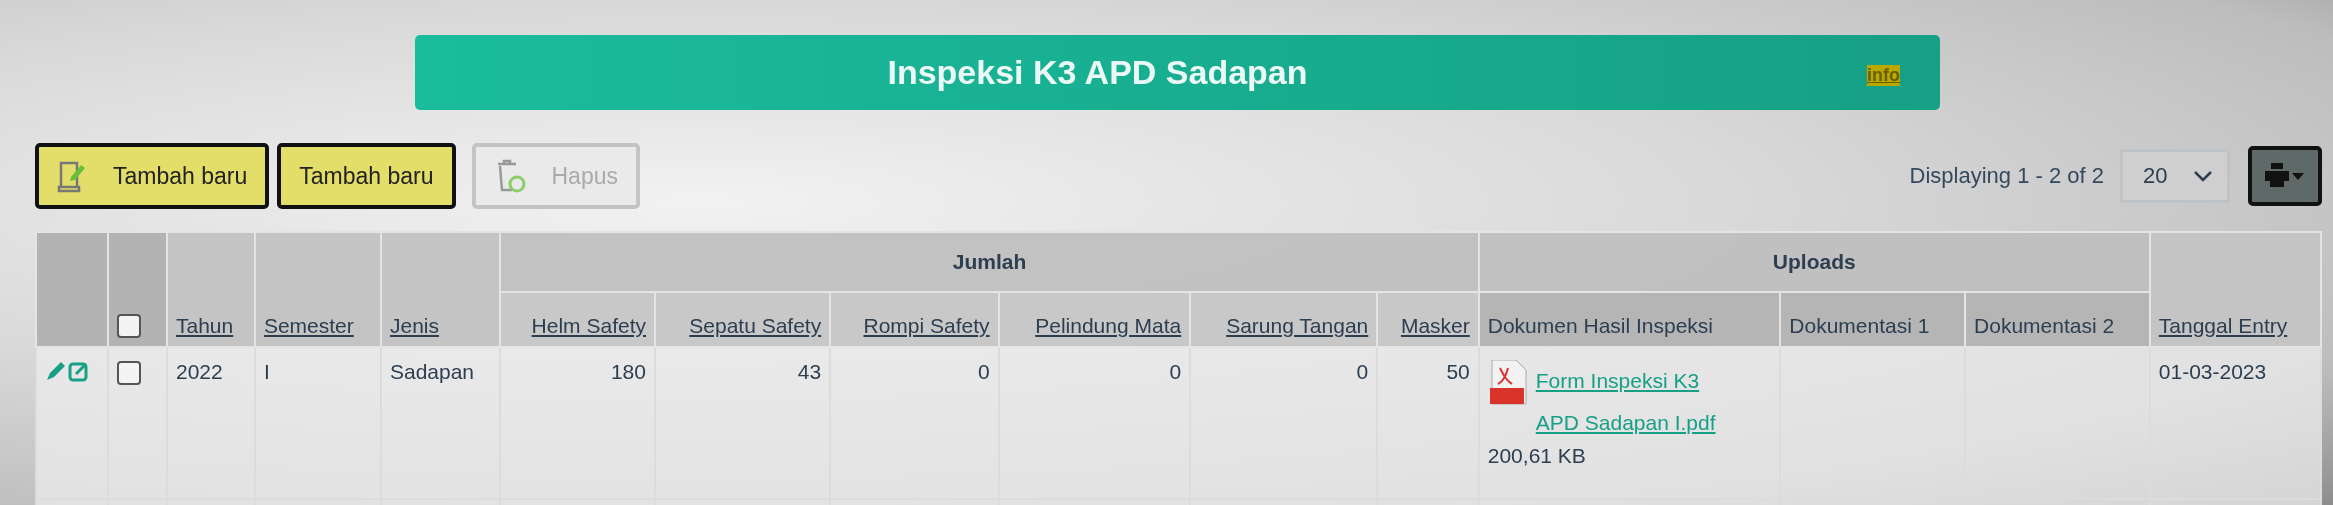 The image size is (2333, 505). What do you see at coordinates (199, 371) in the screenshot?
I see `table-cell: 2022` at bounding box center [199, 371].